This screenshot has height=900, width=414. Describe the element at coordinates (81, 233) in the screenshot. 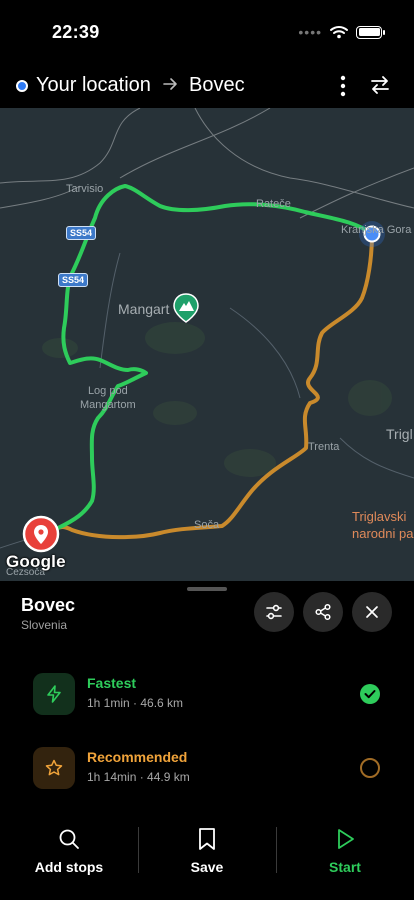

I see `road-badge-ss54-top: SS54` at that location.